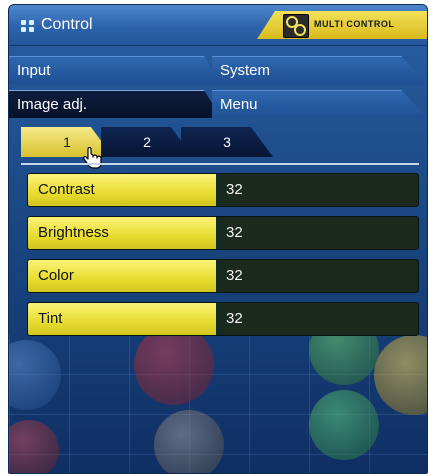  What do you see at coordinates (122, 276) in the screenshot?
I see `setting-label: Color` at bounding box center [122, 276].